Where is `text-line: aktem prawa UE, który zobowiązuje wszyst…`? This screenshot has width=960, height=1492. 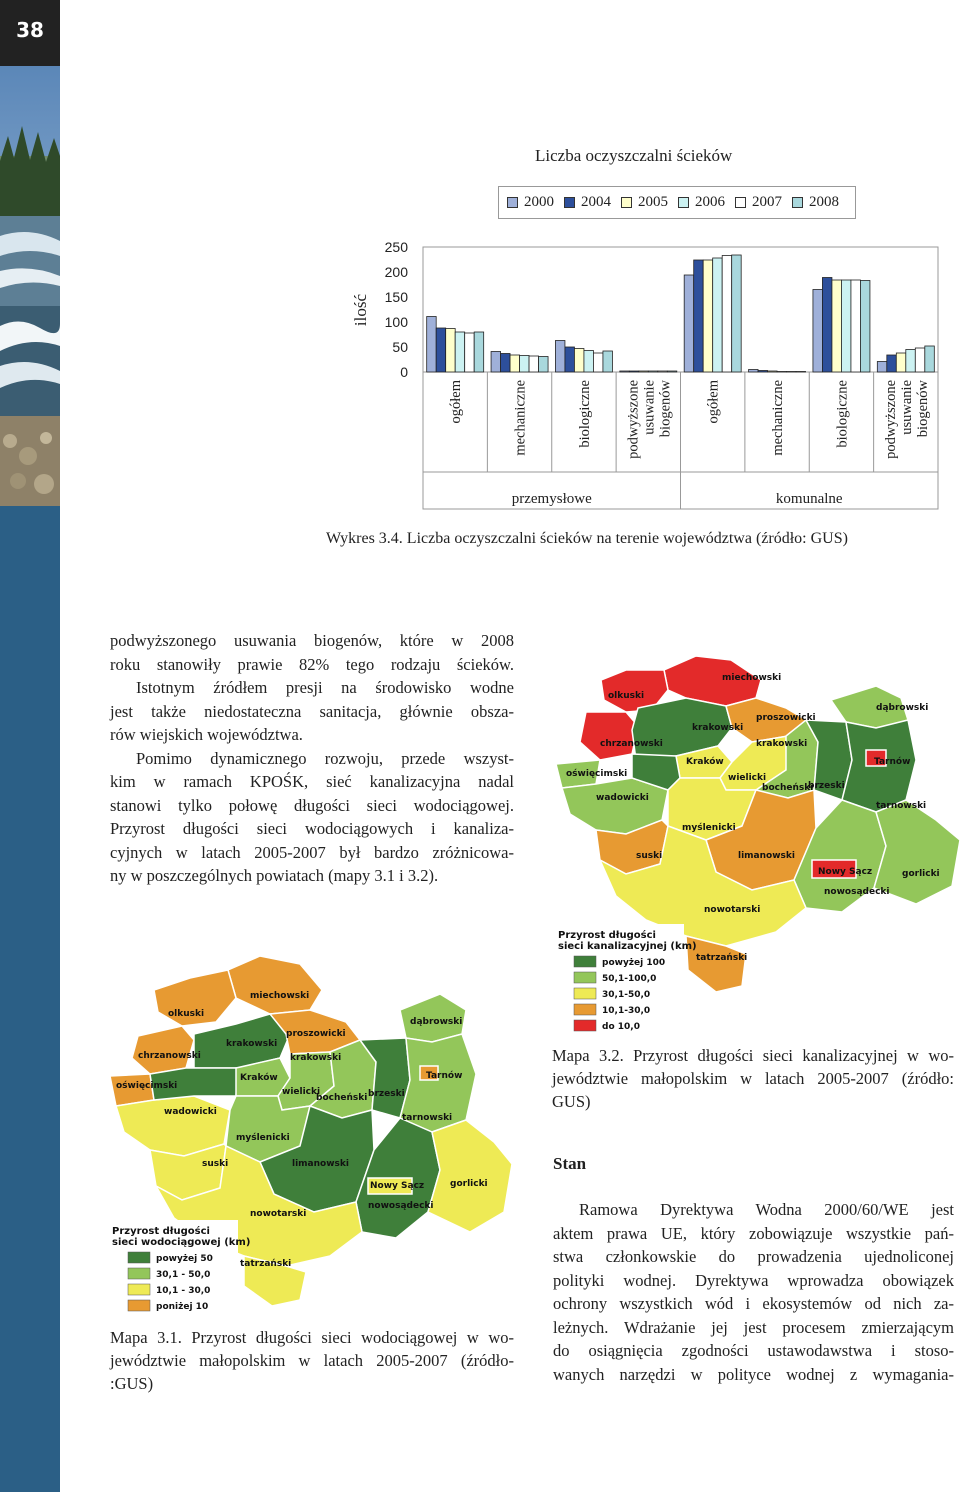 text-line: aktem prawa UE, który zobowiązuje wszyst… is located at coordinates (753, 1233).